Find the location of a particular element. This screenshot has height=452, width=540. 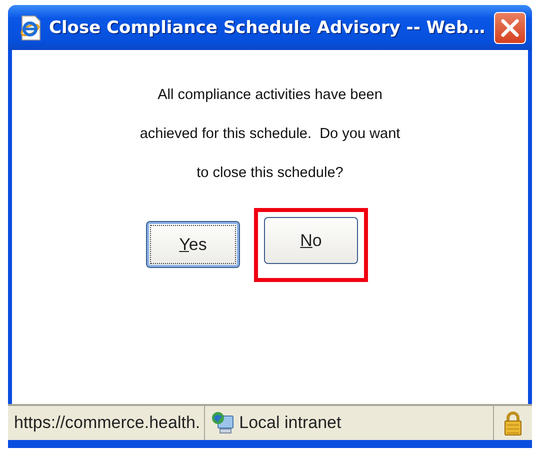

message-text: All compliance activities have been is located at coordinates (270, 95).